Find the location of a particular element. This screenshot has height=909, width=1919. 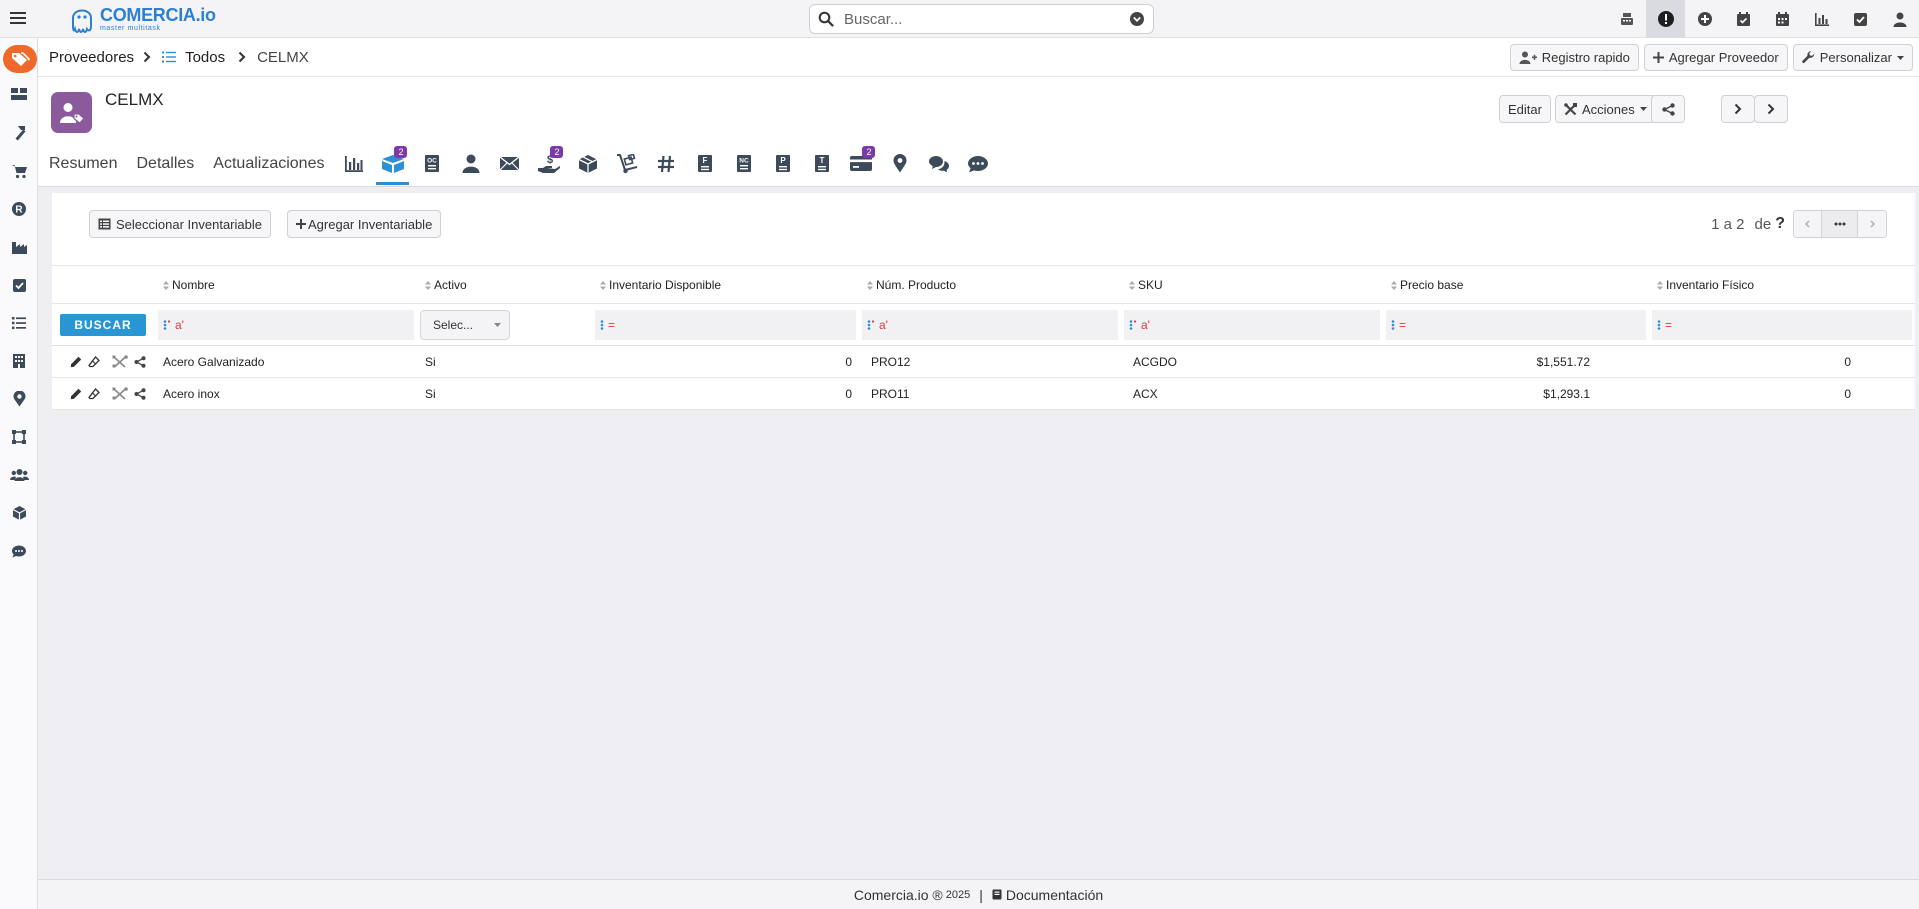

task-check-icon is located at coordinates (19, 285).